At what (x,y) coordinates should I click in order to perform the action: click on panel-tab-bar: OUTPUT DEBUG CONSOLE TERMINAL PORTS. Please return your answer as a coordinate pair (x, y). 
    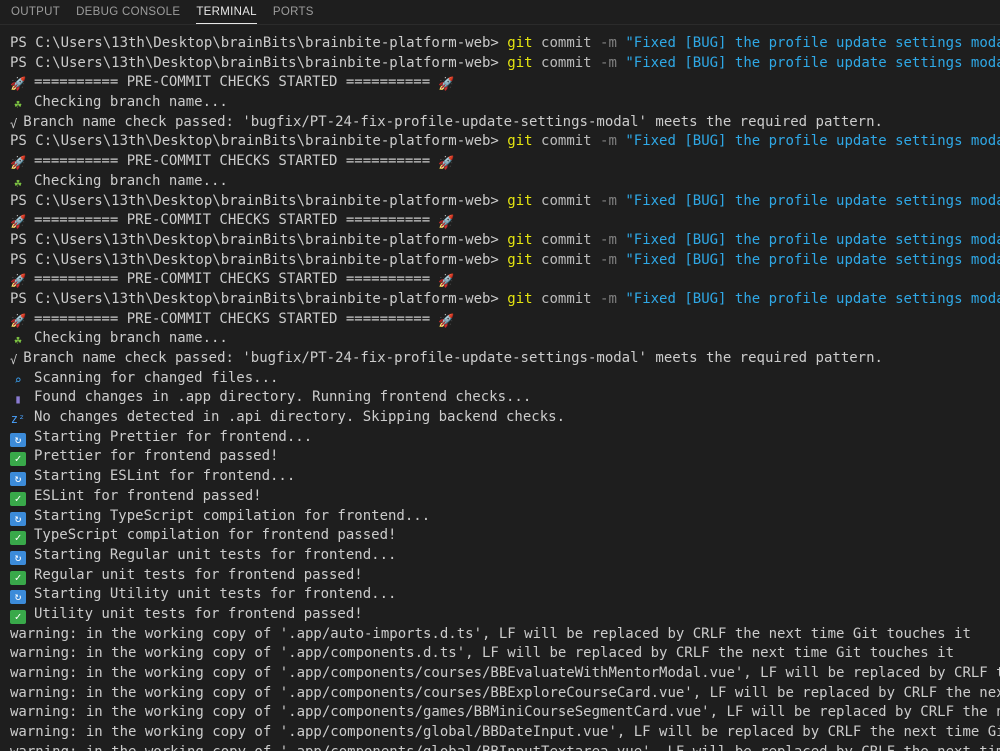
    Looking at the image, I should click on (500, 12).